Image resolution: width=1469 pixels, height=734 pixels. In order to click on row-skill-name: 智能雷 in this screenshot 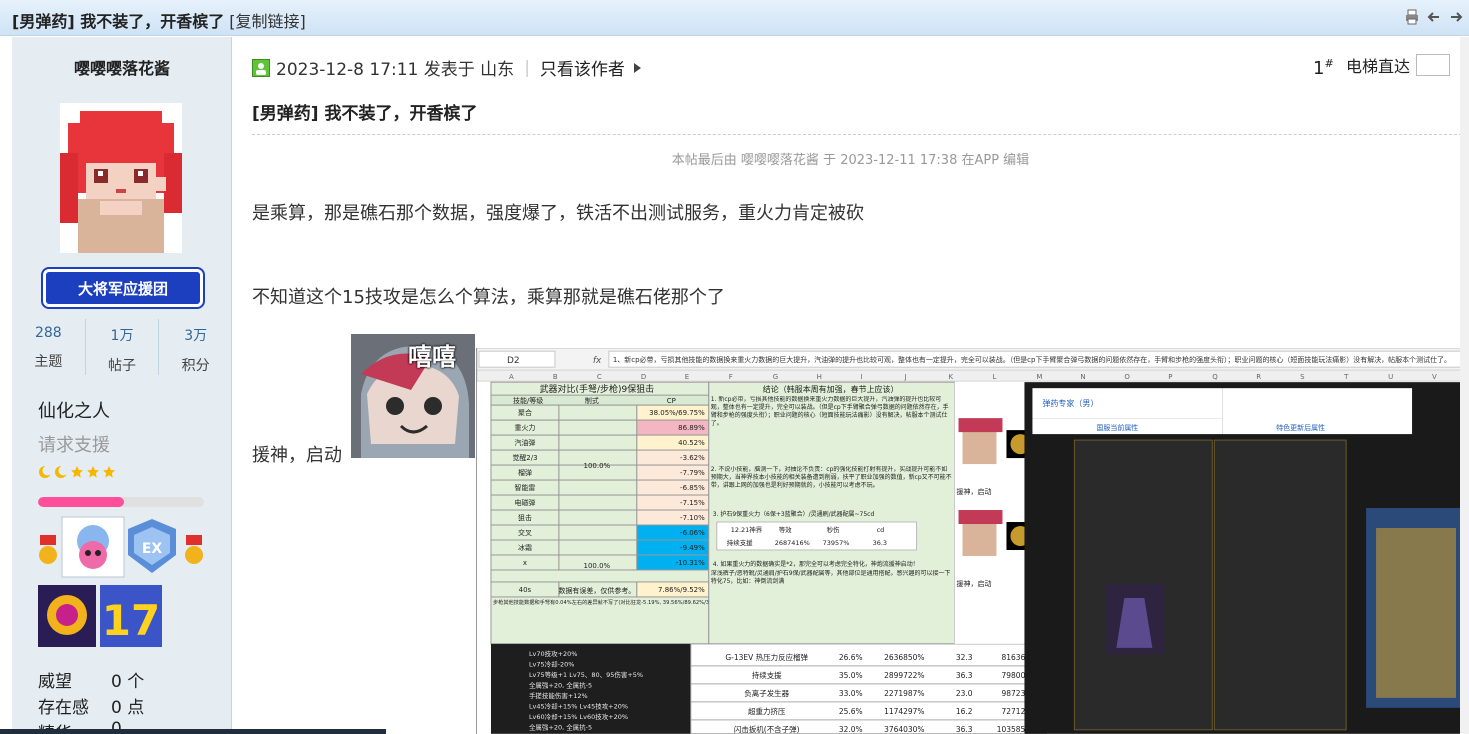, I will do `click(524, 487)`.